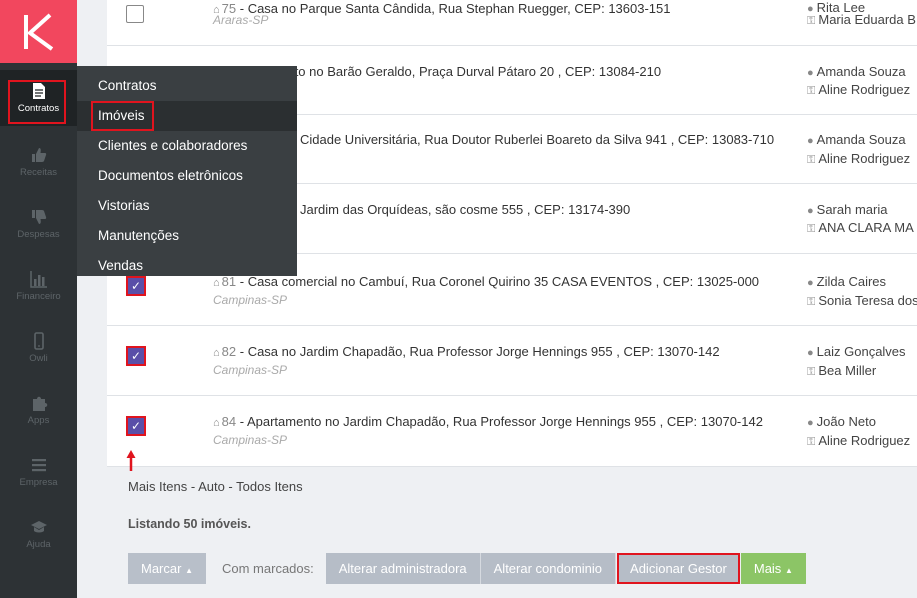 This screenshot has height=598, width=917. What do you see at coordinates (38, 155) in the screenshot?
I see `thumbs-up-icon` at bounding box center [38, 155].